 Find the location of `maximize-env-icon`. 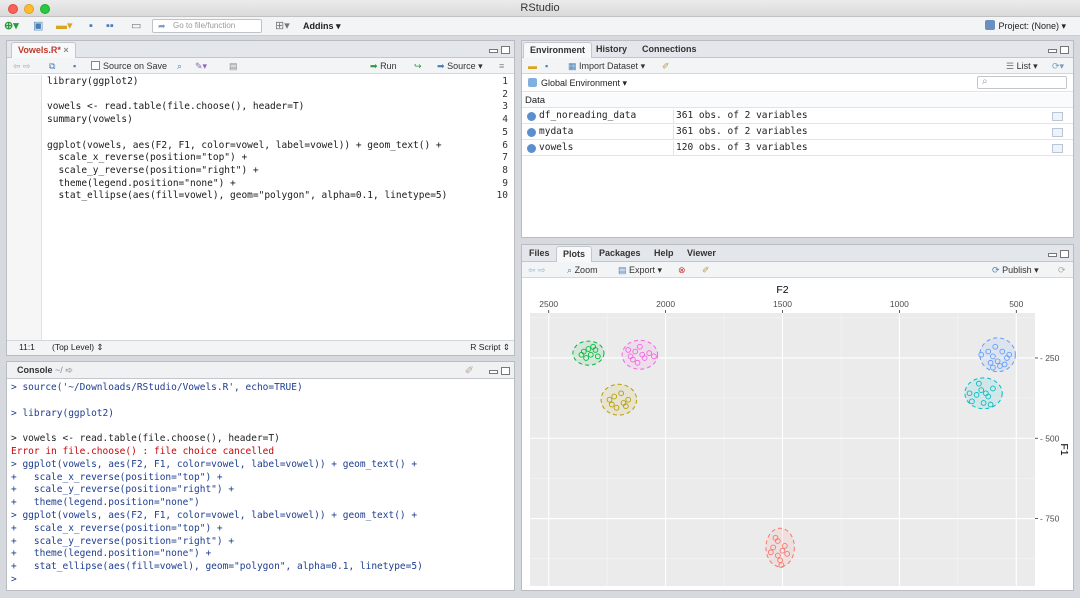

maximize-env-icon is located at coordinates (1064, 50).